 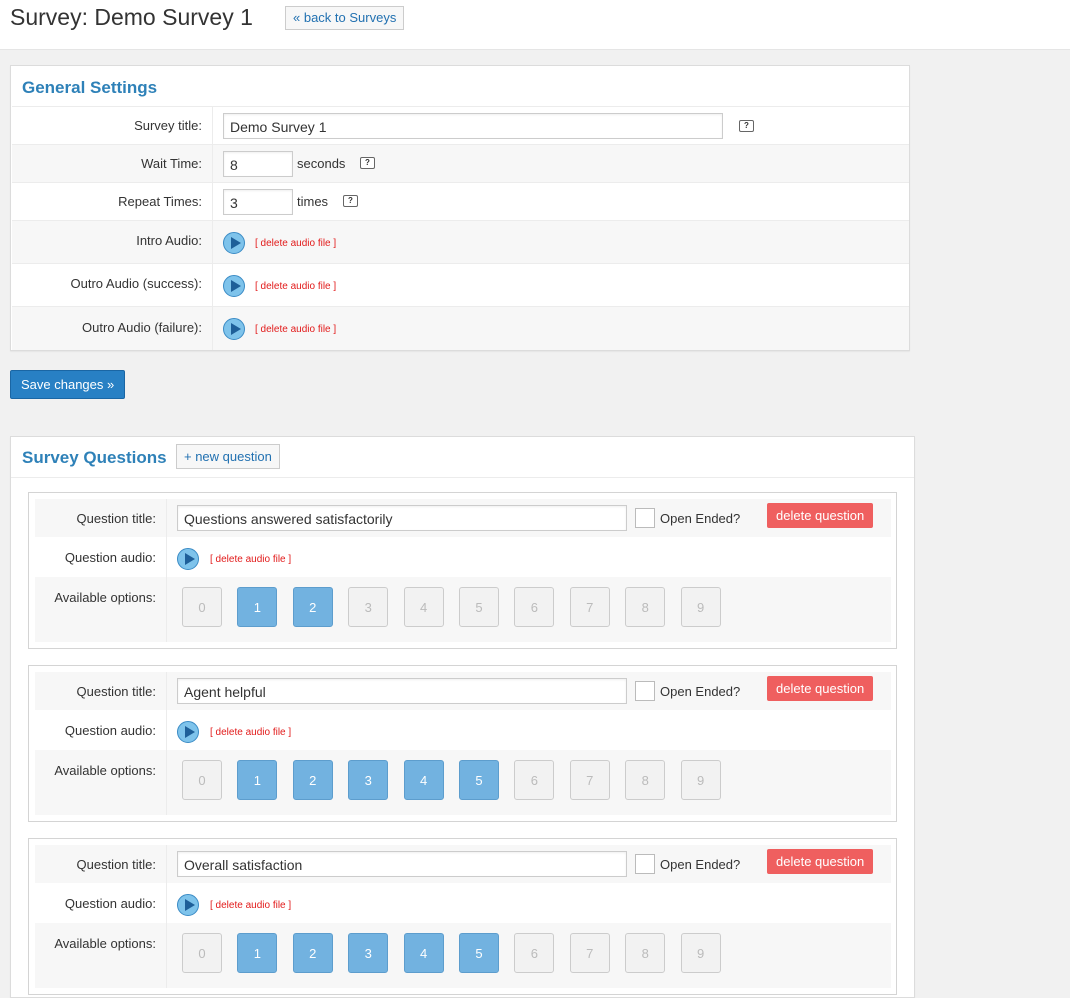 I want to click on repeat-times-label: Repeat Times:, so click(x=160, y=201).